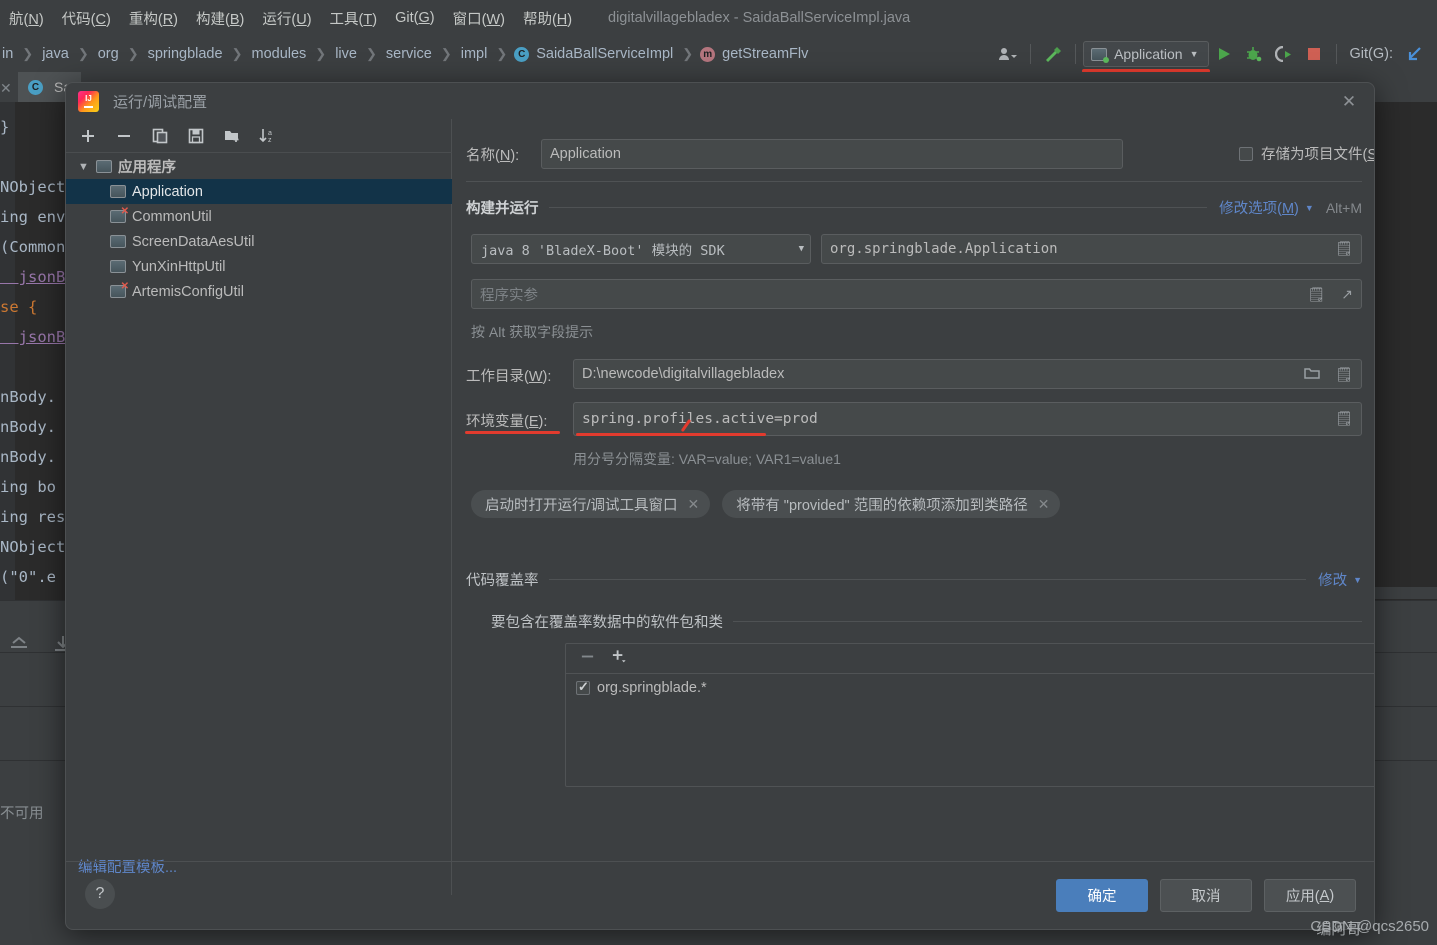 This screenshot has height=945, width=1437. I want to click on git-menu-label: Git(G):, so click(1372, 54).